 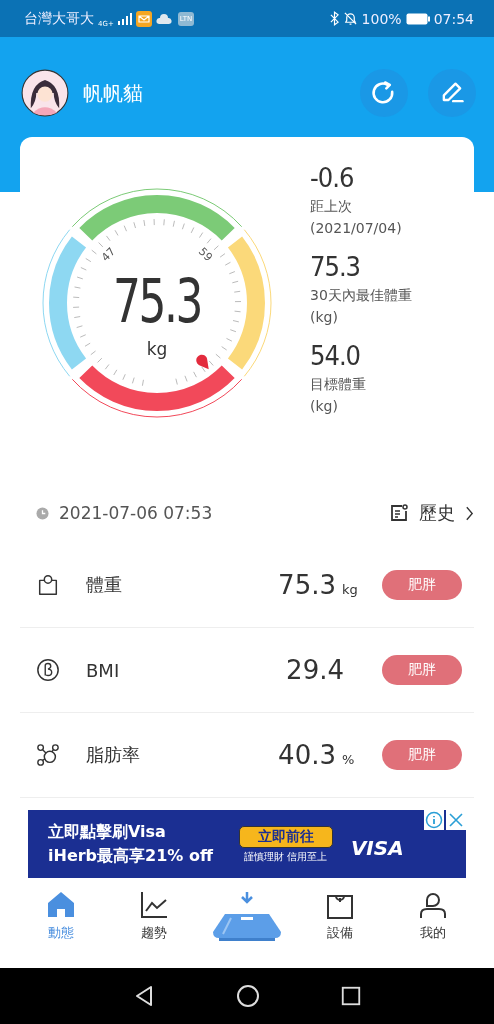 What do you see at coordinates (340, 925) in the screenshot?
I see `nav-tab: 設備` at bounding box center [340, 925].